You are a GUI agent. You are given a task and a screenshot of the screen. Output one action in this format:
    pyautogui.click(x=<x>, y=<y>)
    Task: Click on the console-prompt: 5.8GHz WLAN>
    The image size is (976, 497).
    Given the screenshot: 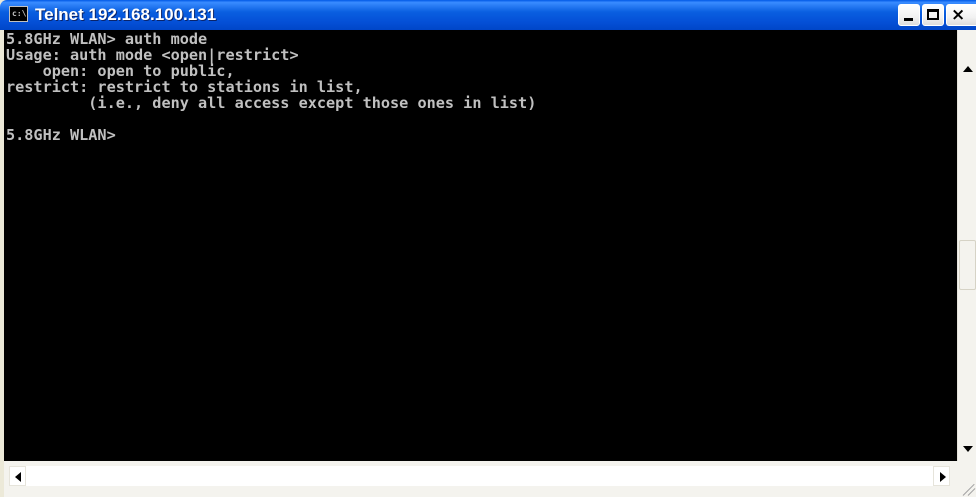 What is the action you would take?
    pyautogui.click(x=61, y=135)
    